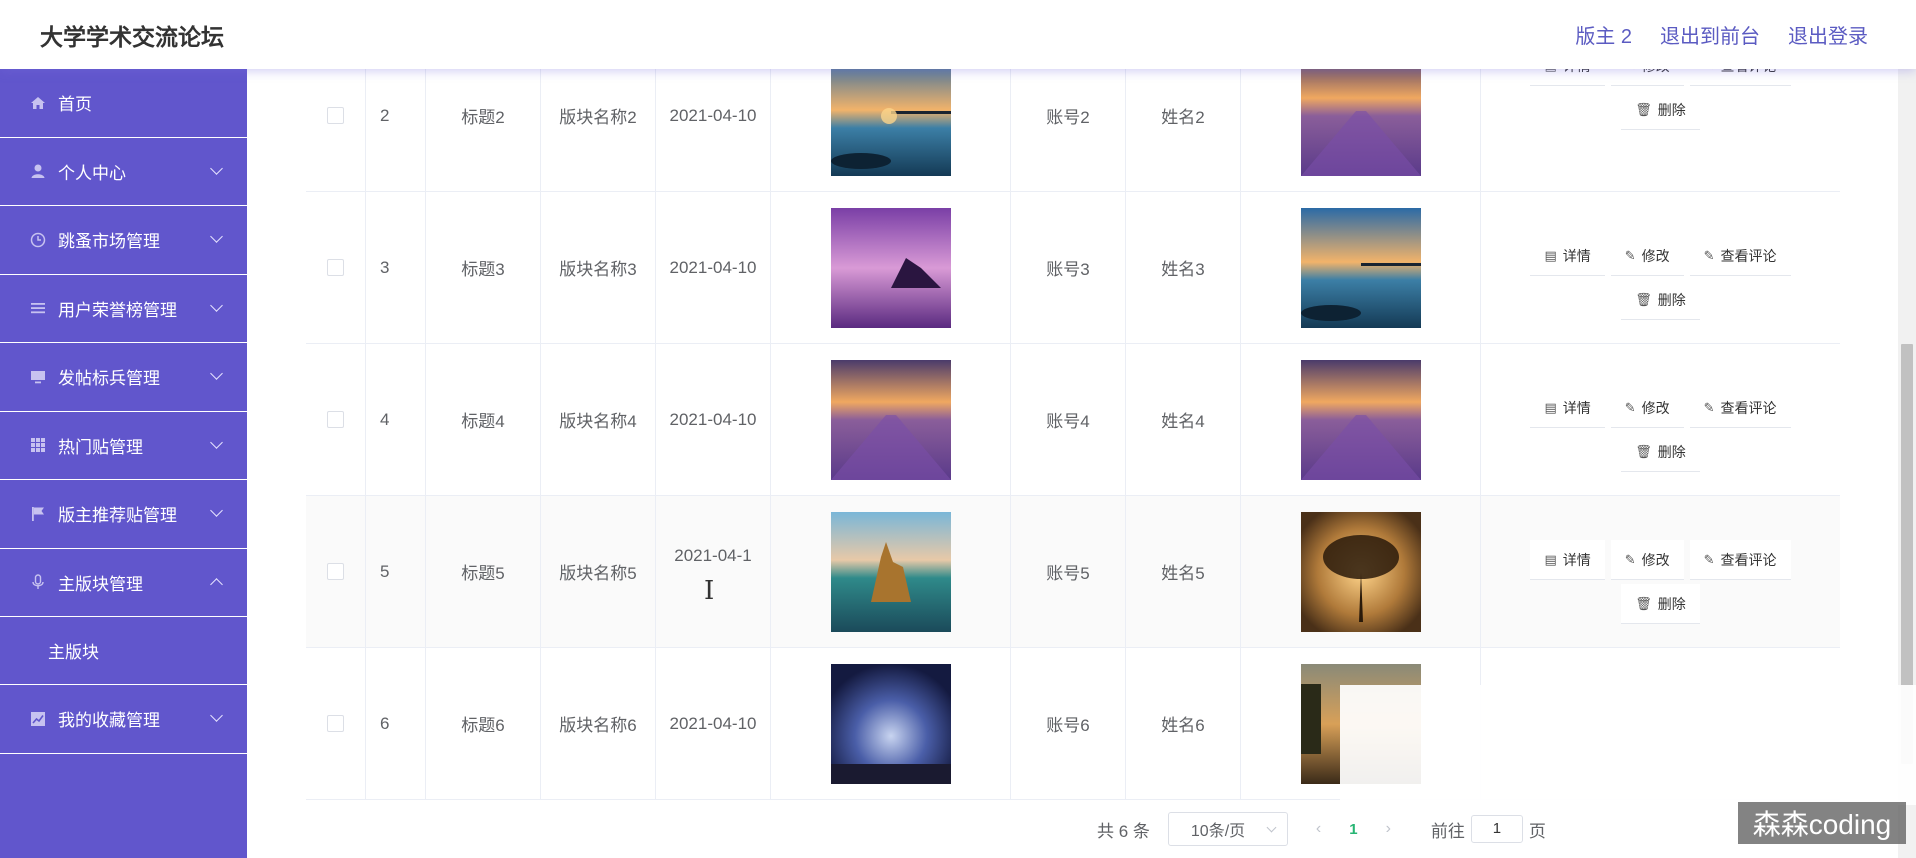 Image resolution: width=1916 pixels, height=858 pixels. I want to click on blurred-region, so click(1628, 745).